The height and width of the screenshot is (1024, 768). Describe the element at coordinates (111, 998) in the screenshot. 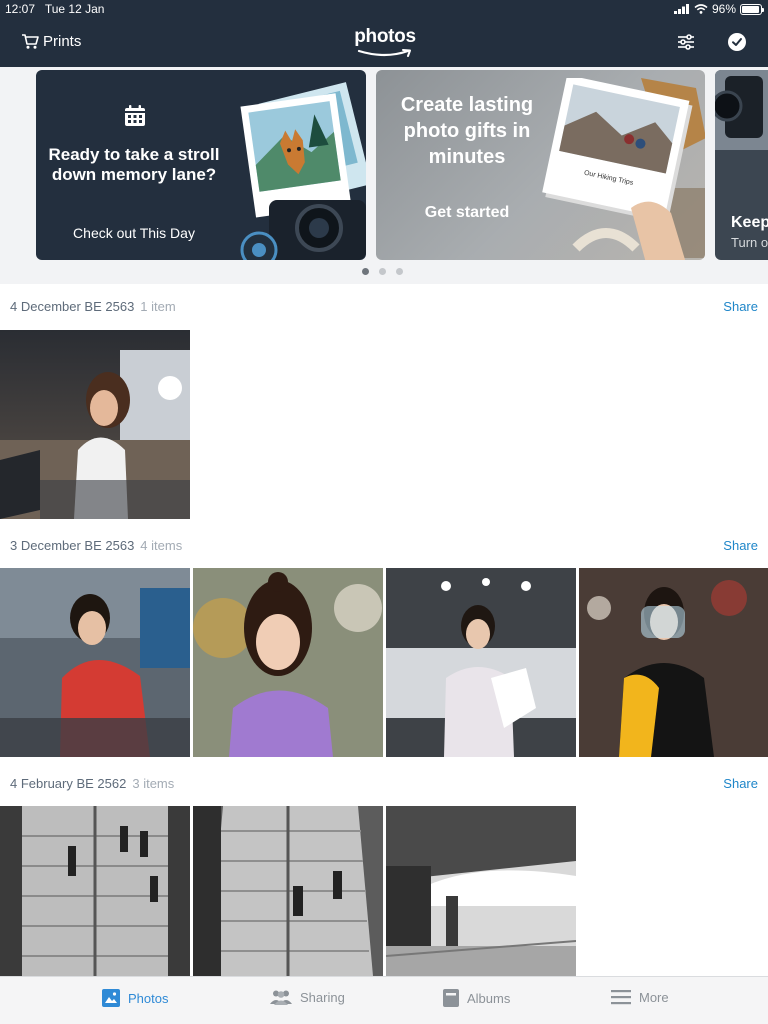

I see `photo-icon` at that location.